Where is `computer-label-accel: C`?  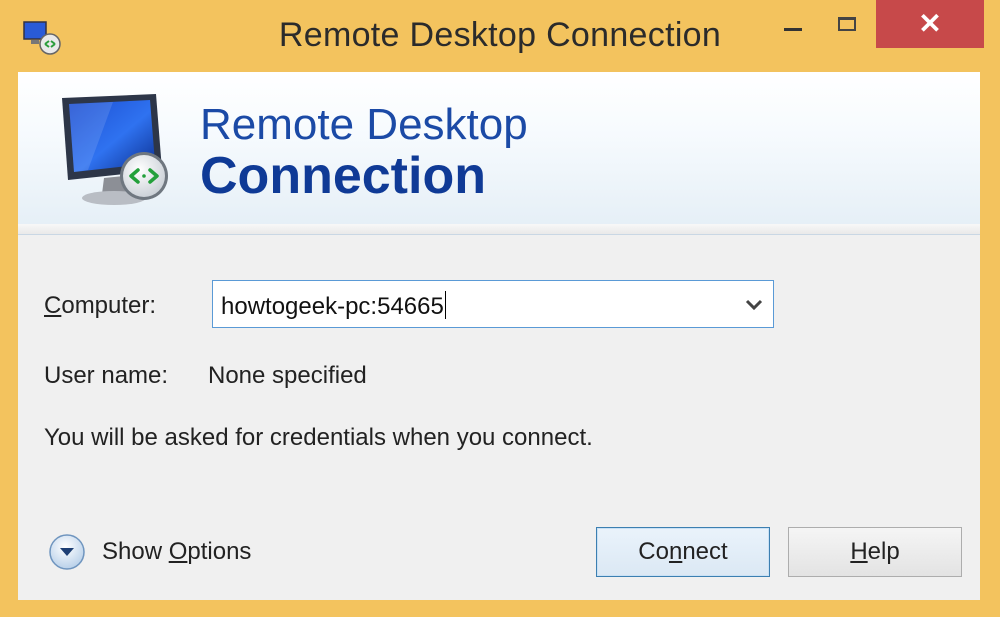
computer-label-accel: C is located at coordinates (53, 305).